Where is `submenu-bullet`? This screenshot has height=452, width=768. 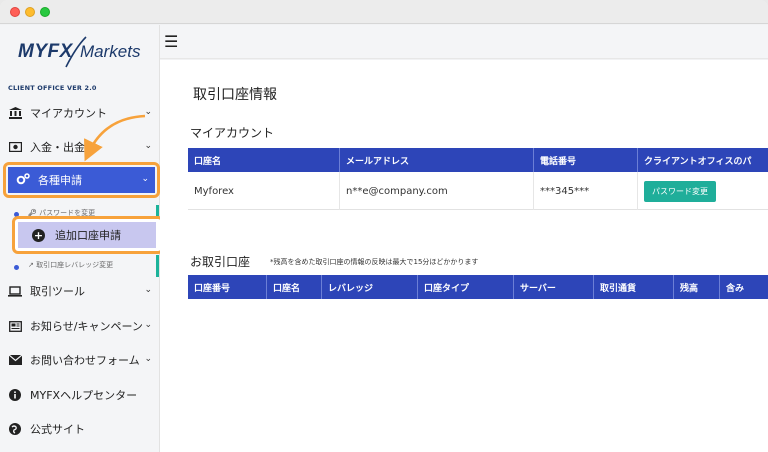 submenu-bullet is located at coordinates (16, 267).